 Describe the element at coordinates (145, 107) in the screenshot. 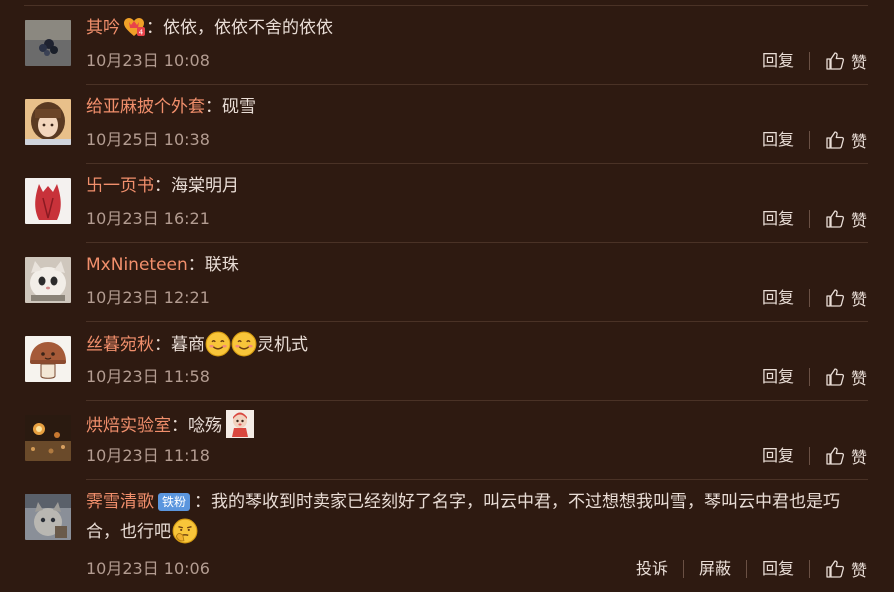

I see `comment-author: 给亚麻披个外套` at that location.